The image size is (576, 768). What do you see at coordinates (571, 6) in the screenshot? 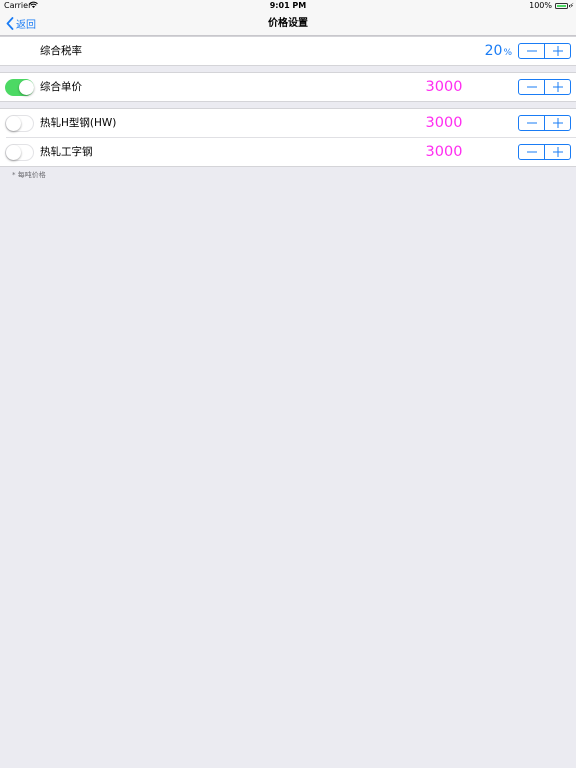
I see `charging-icon: ⚡` at bounding box center [571, 6].